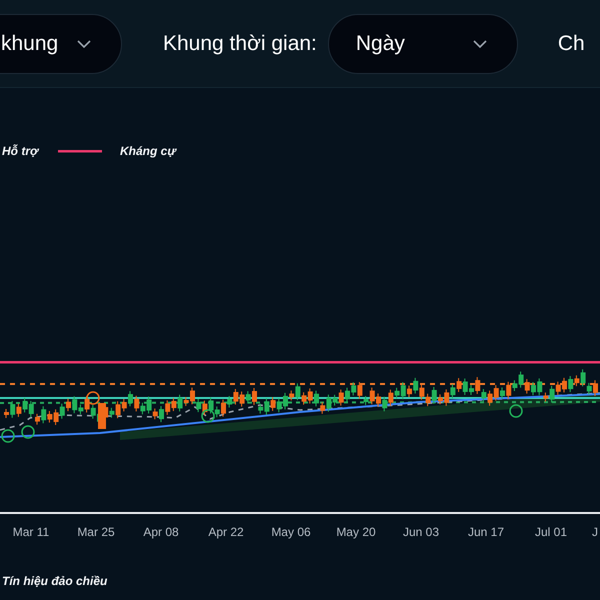 This screenshot has height=600, width=600. What do you see at coordinates (226, 532) in the screenshot?
I see `axis-label: Apr 22` at bounding box center [226, 532].